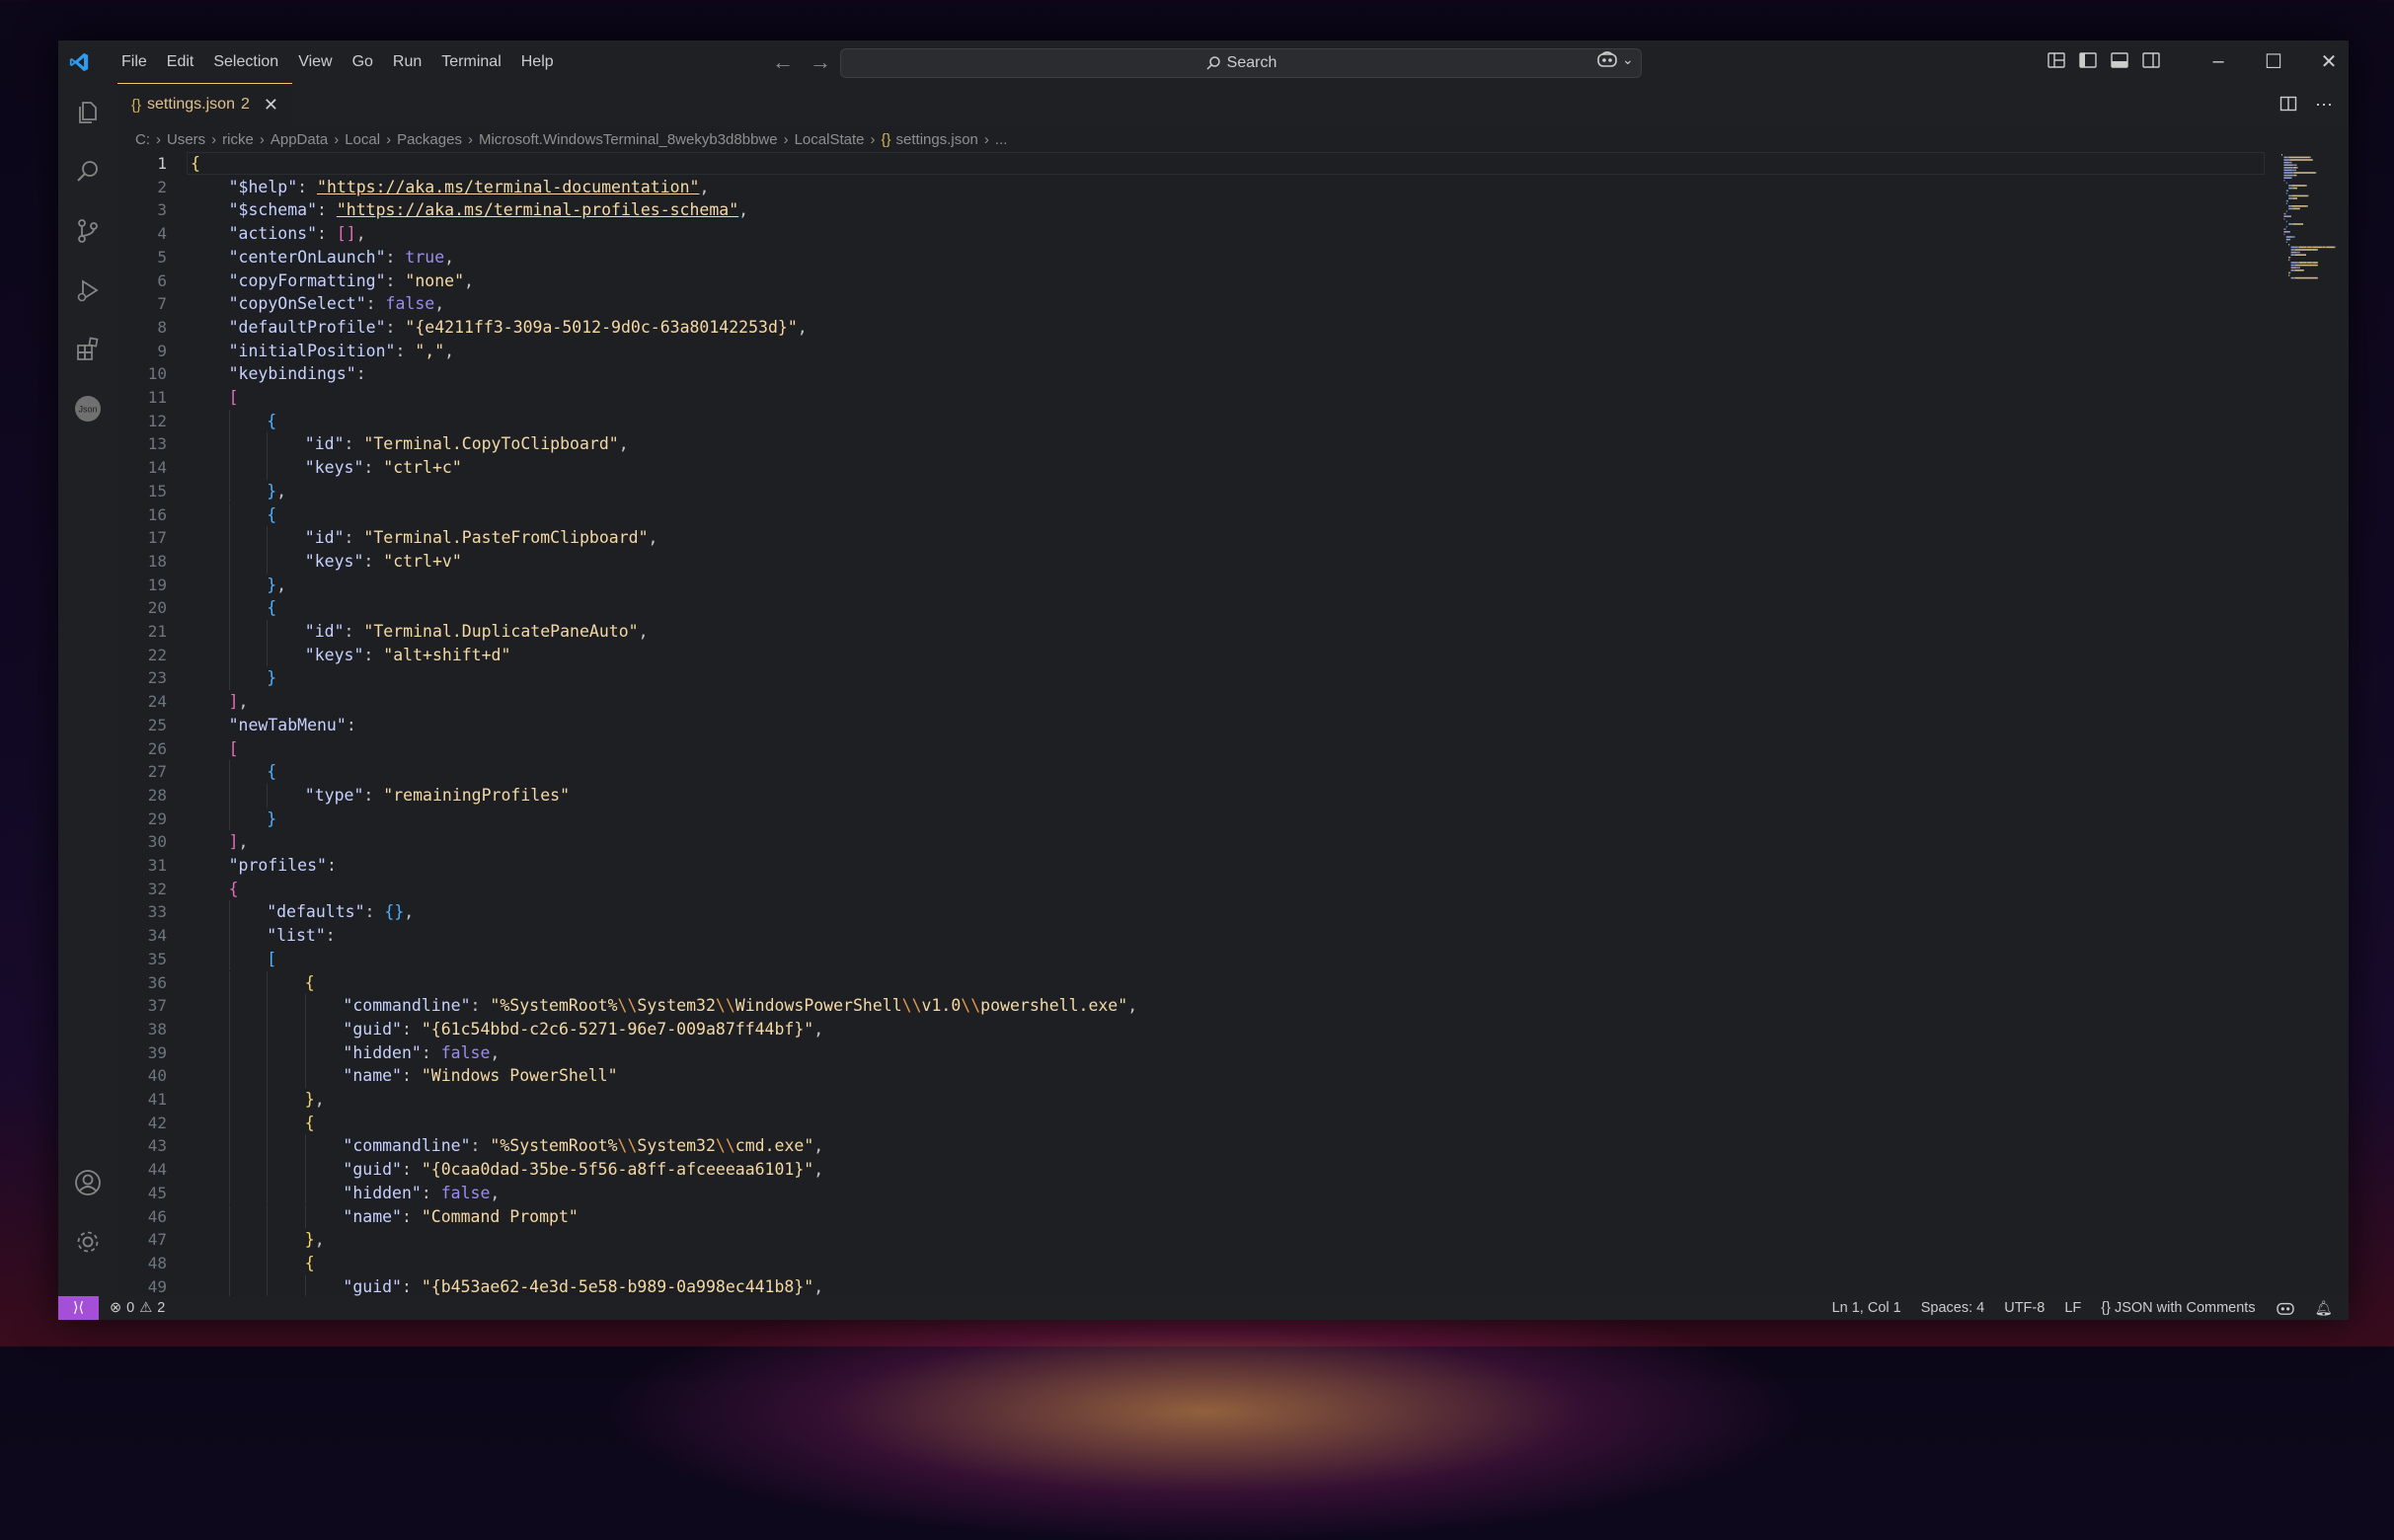  Describe the element at coordinates (315, 1100) in the screenshot. I see `code-line: },` at that location.